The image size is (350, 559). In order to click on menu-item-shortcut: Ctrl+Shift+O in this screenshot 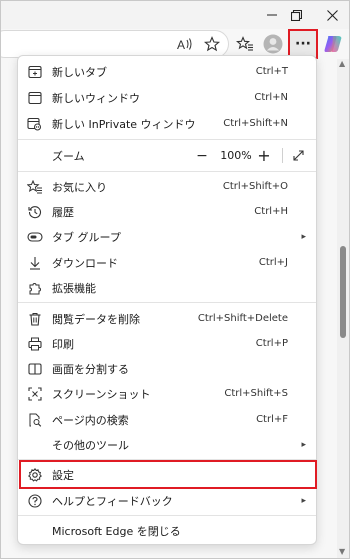, I will do `click(255, 186)`.